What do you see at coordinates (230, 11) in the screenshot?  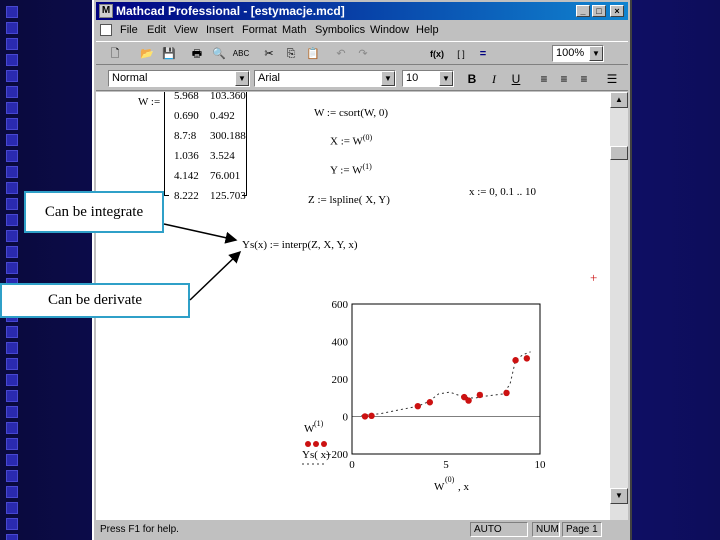 I see `window-title: Mathcad Professional - [estymacje.mcd]` at bounding box center [230, 11].